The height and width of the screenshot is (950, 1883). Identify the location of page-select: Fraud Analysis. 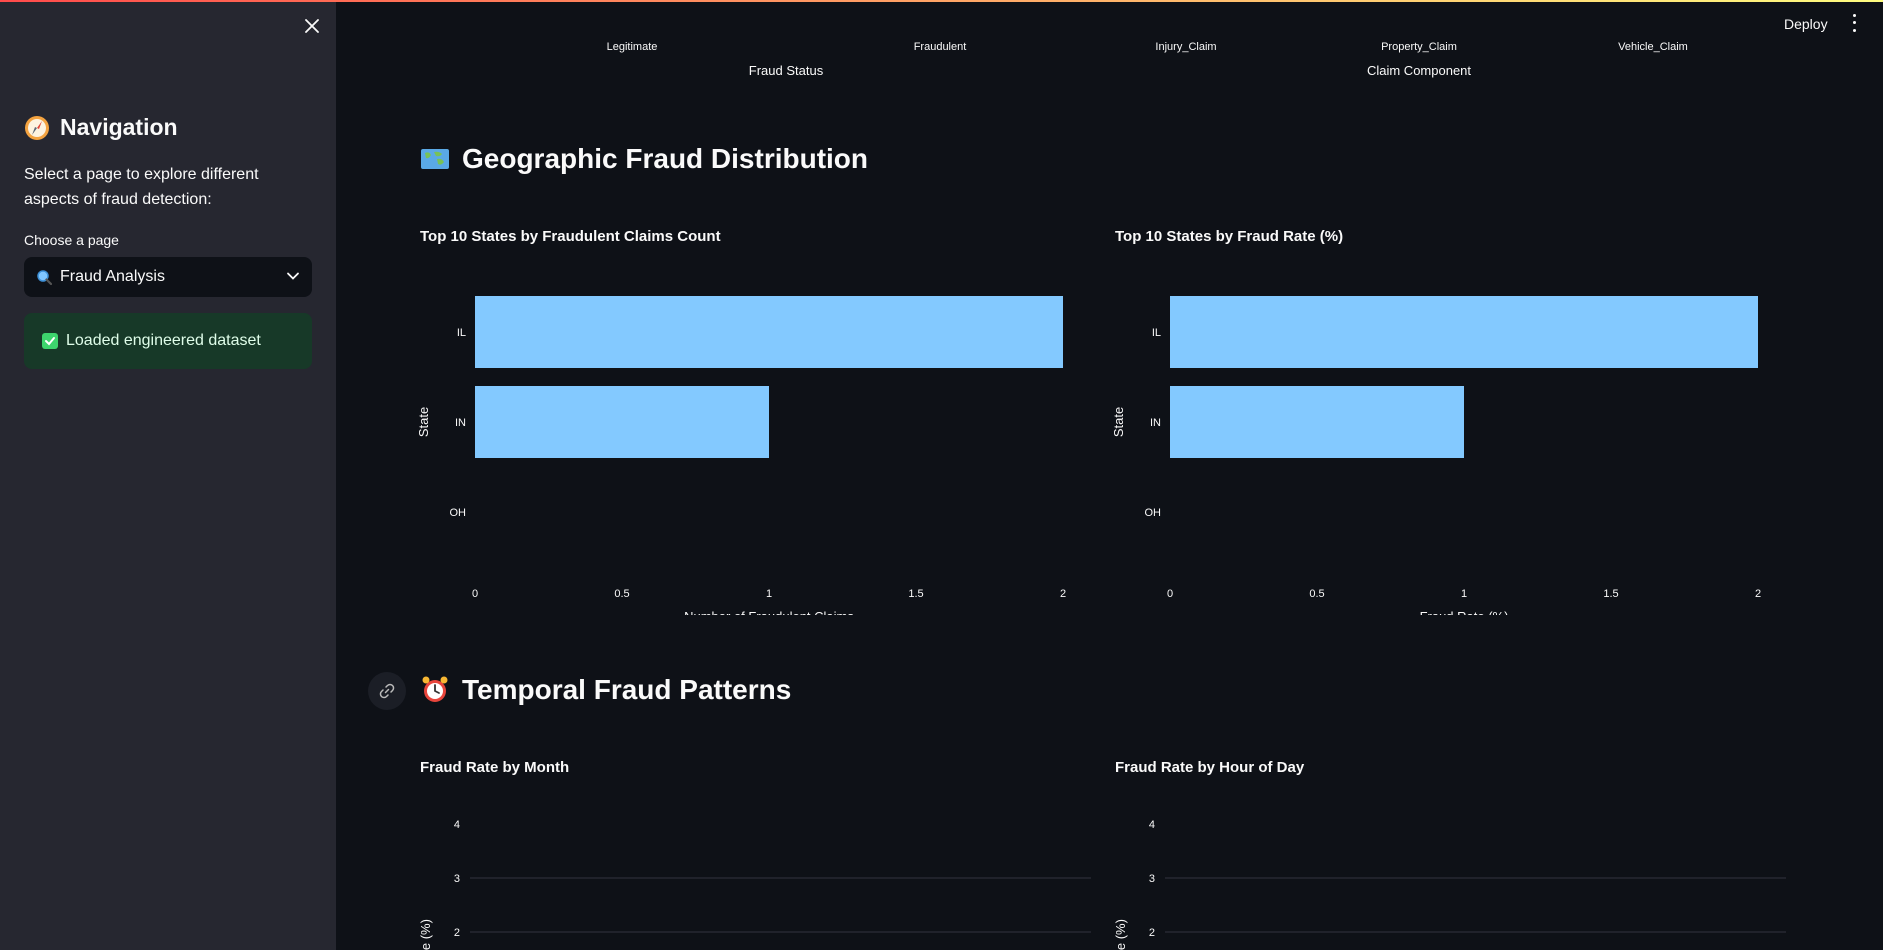
(168, 277).